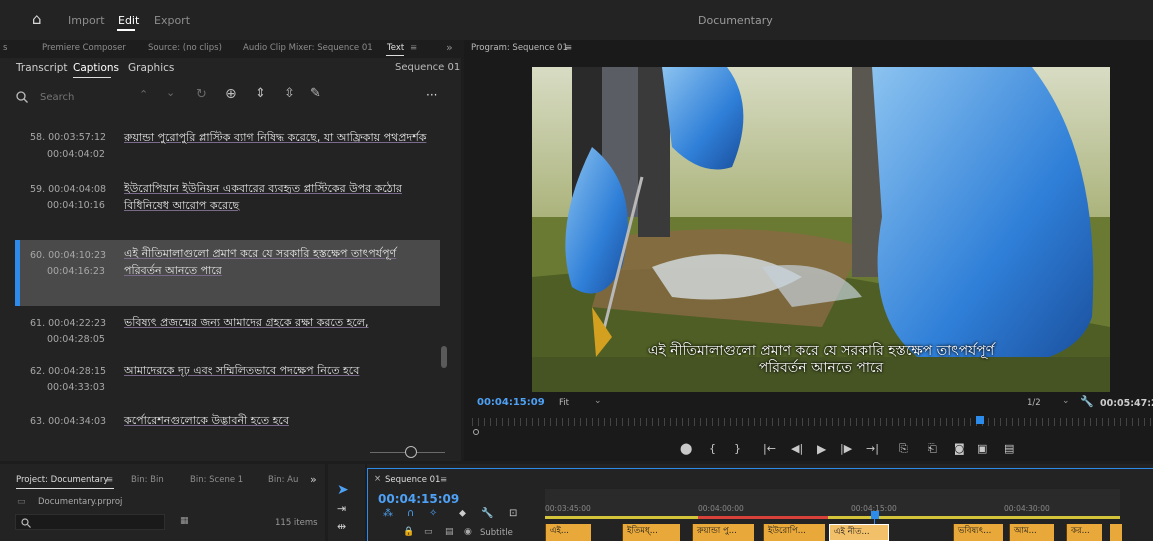 This screenshot has width=1153, height=541. Describe the element at coordinates (812, 422) in the screenshot. I see `program-scrubber` at that location.